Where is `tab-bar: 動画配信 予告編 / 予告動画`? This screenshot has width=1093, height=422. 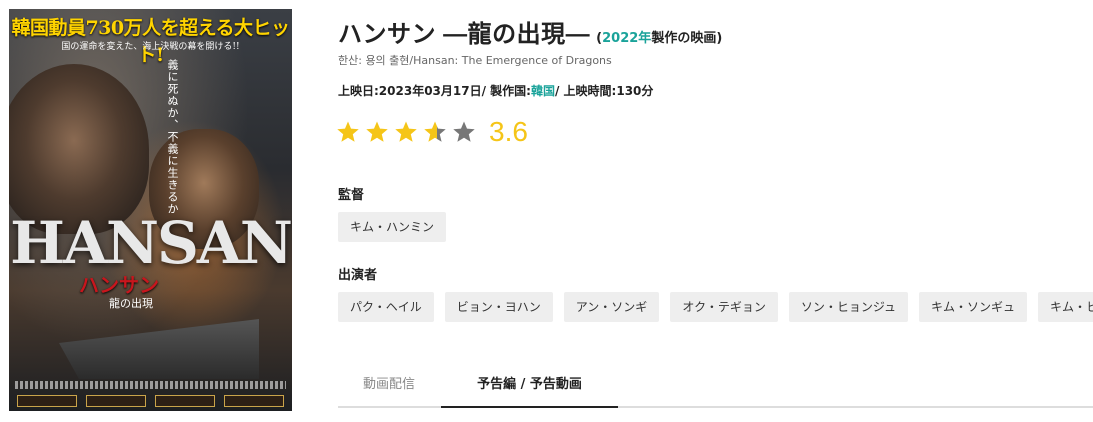 tab-bar: 動画配信 予告編 / 予告動画 is located at coordinates (715, 389).